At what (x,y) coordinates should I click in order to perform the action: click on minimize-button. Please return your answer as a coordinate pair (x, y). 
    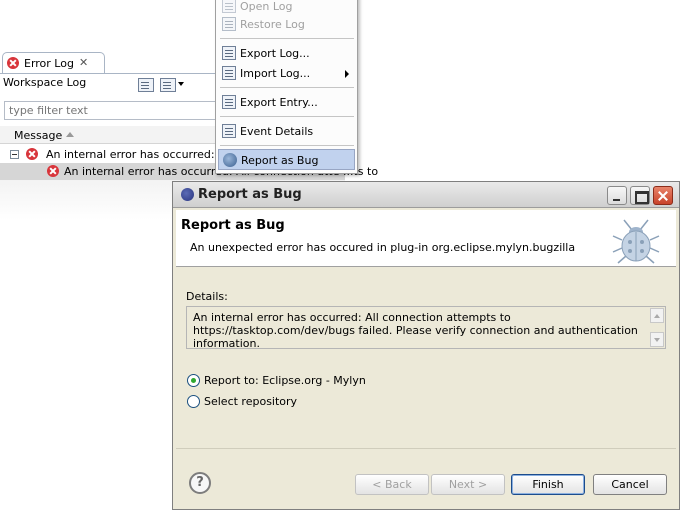
    Looking at the image, I should click on (617, 195).